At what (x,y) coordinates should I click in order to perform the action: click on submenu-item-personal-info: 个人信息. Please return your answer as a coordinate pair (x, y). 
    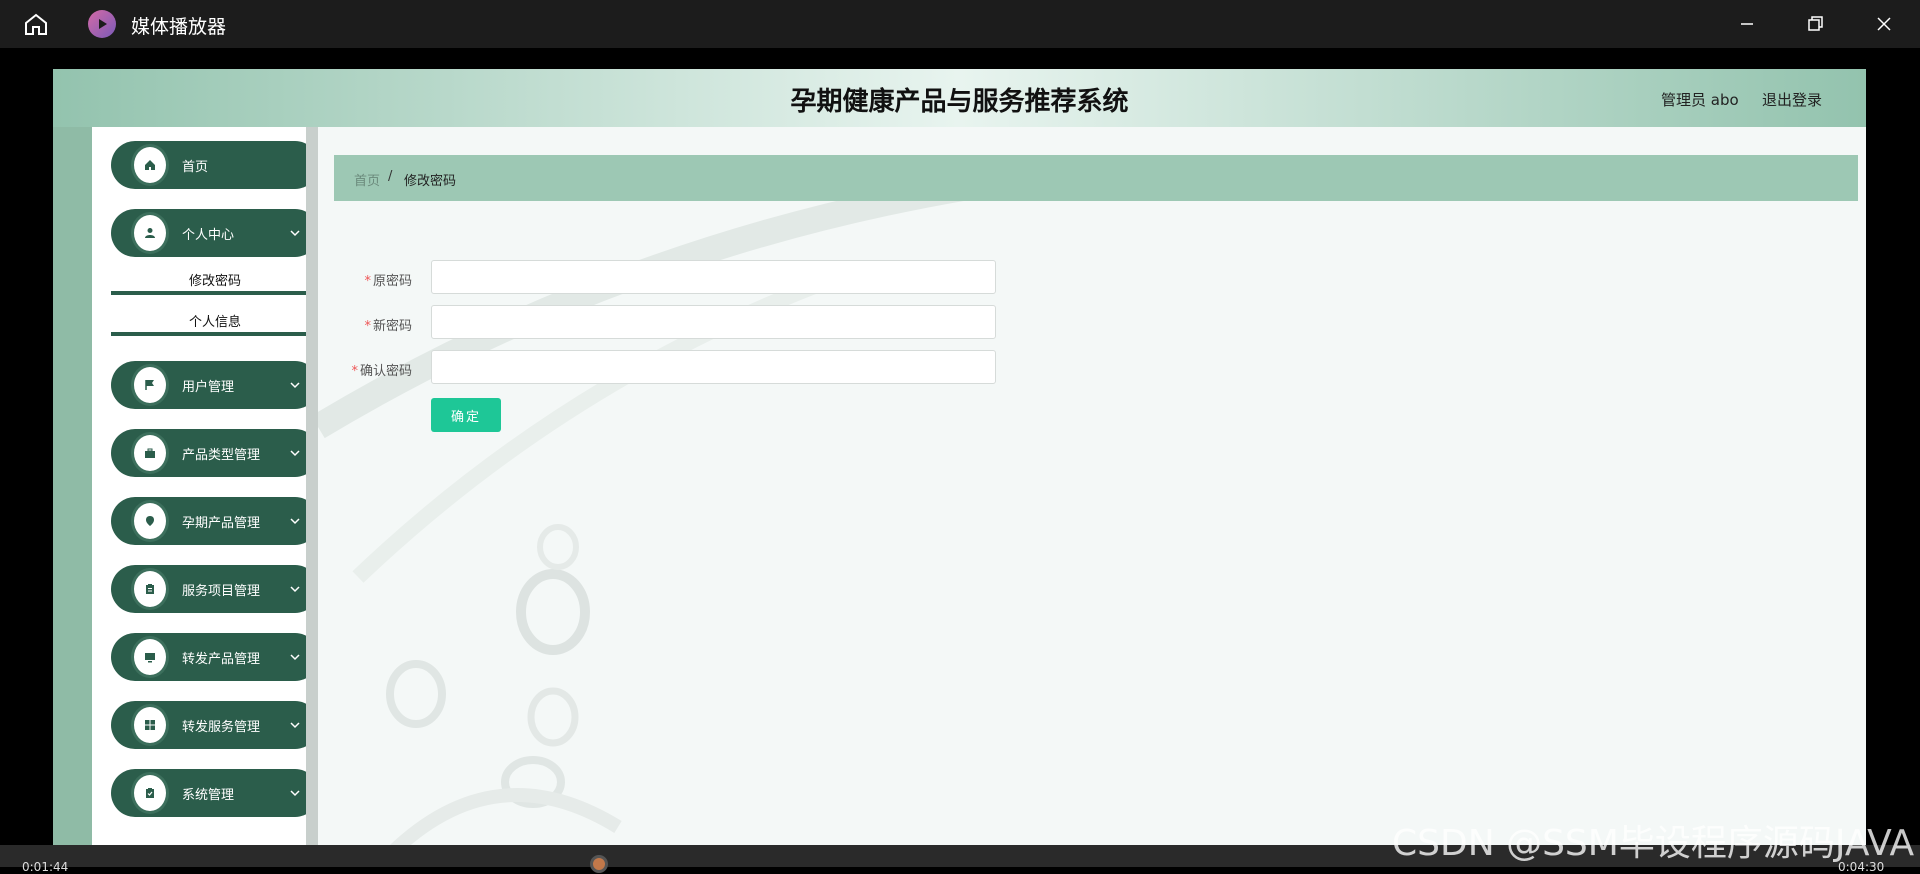
    Looking at the image, I should click on (215, 319).